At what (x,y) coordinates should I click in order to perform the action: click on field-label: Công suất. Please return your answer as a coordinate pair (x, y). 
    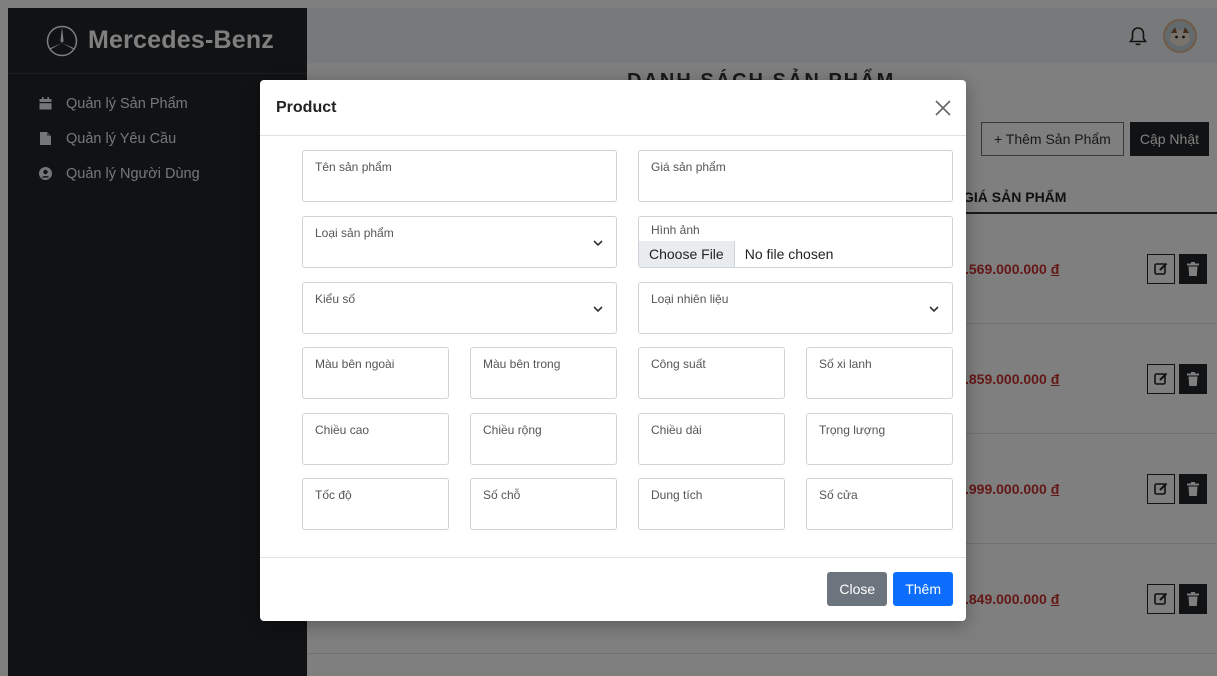
    Looking at the image, I should click on (678, 364).